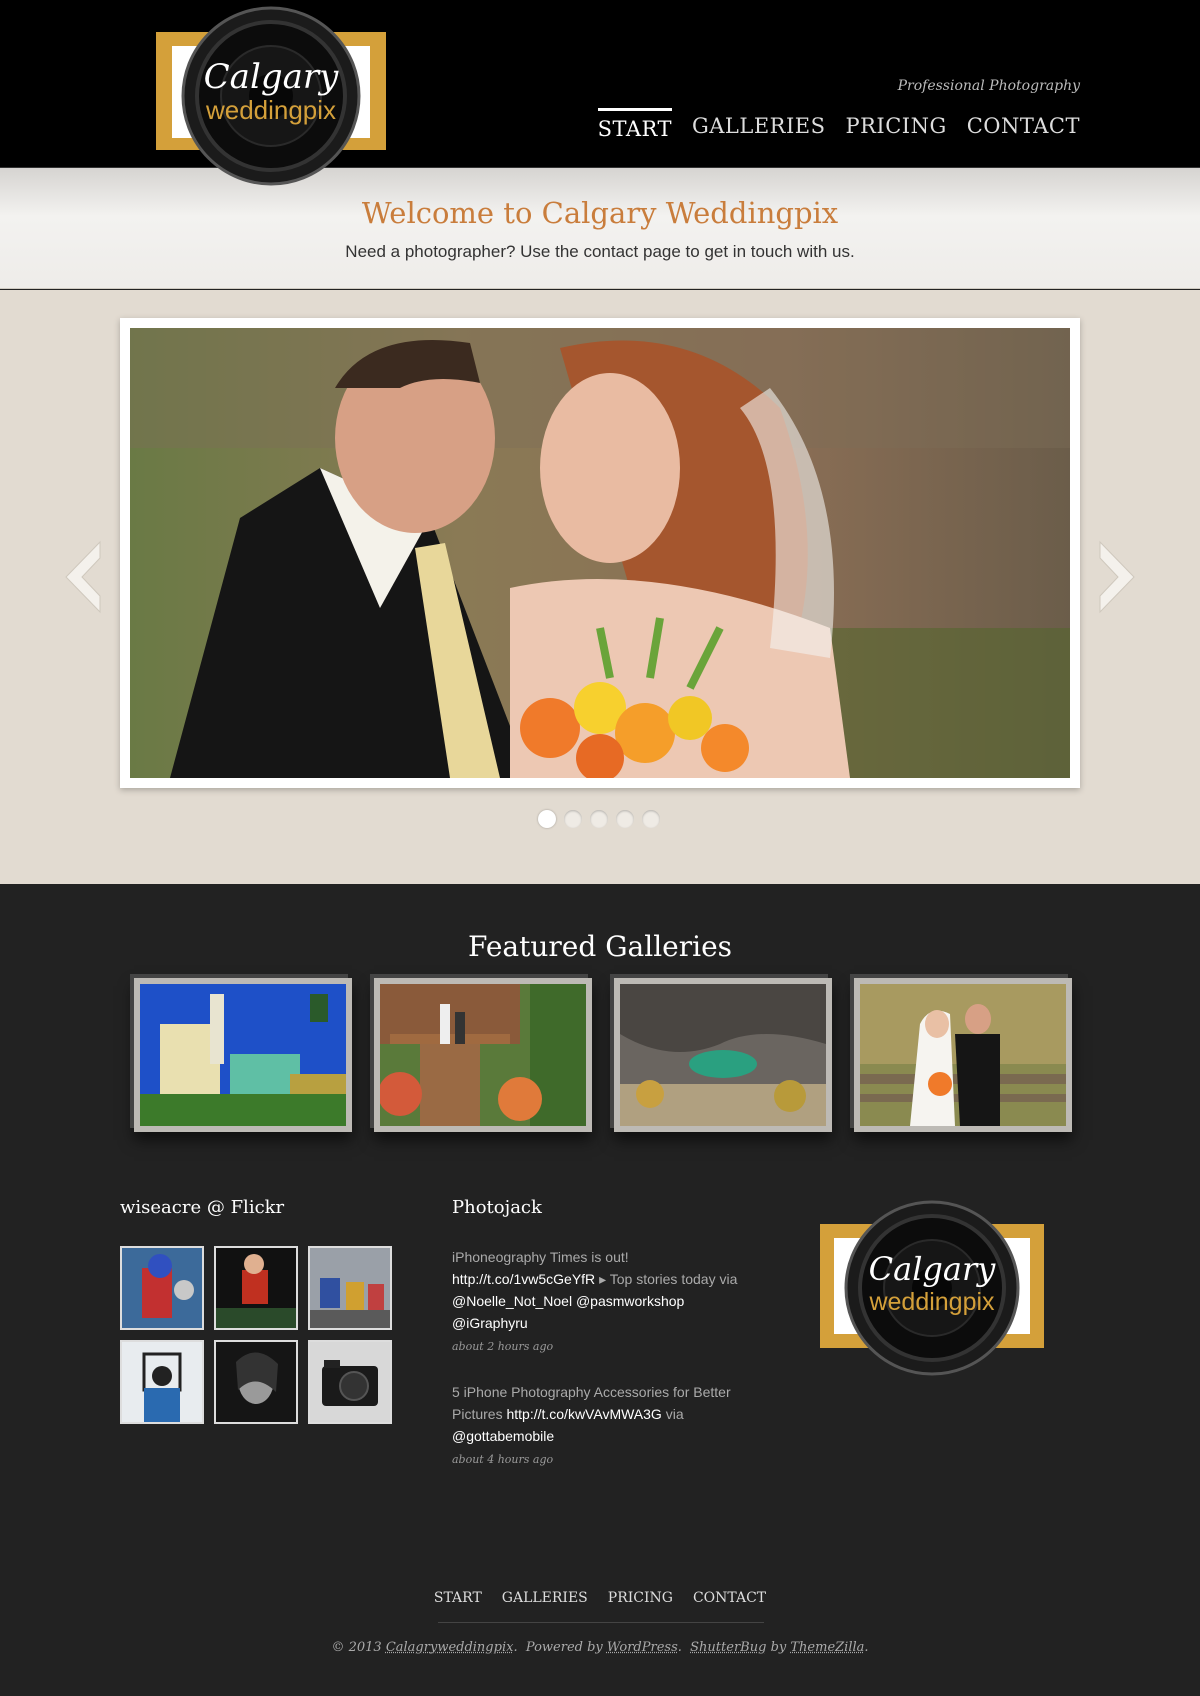  I want to click on tweet-1-mention-2: @pasmworkshop, so click(630, 1301).